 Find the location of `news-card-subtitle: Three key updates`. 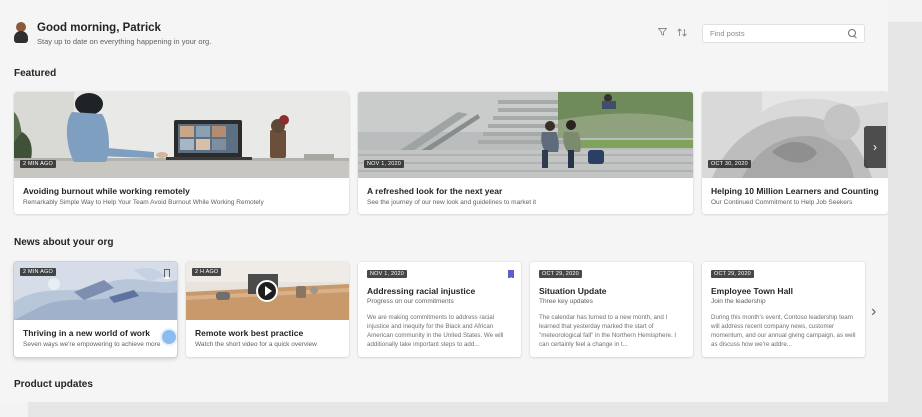

news-card-subtitle: Three key updates is located at coordinates (566, 301).